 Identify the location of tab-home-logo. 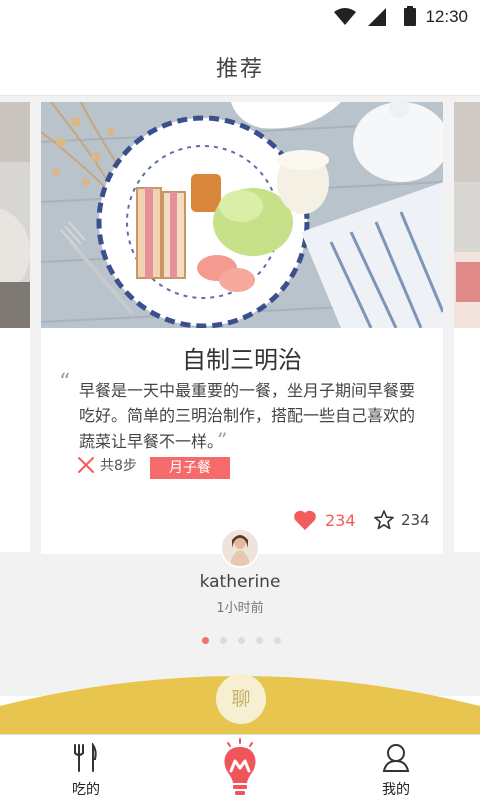
(240, 768).